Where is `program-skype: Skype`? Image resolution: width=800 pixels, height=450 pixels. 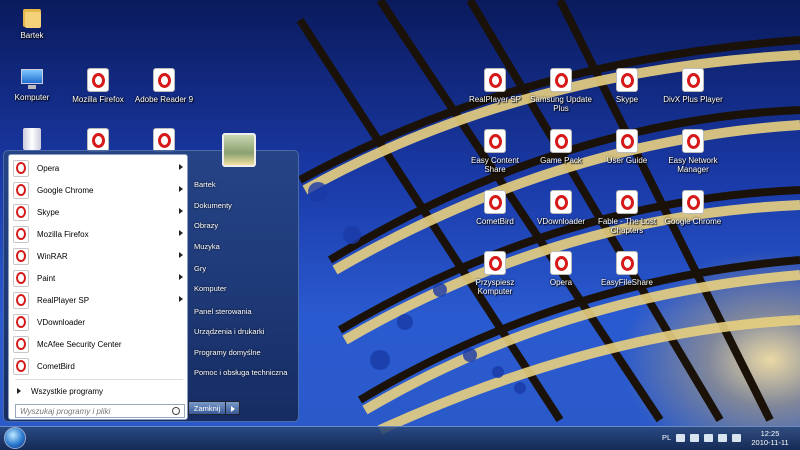 program-skype: Skype is located at coordinates (99, 212).